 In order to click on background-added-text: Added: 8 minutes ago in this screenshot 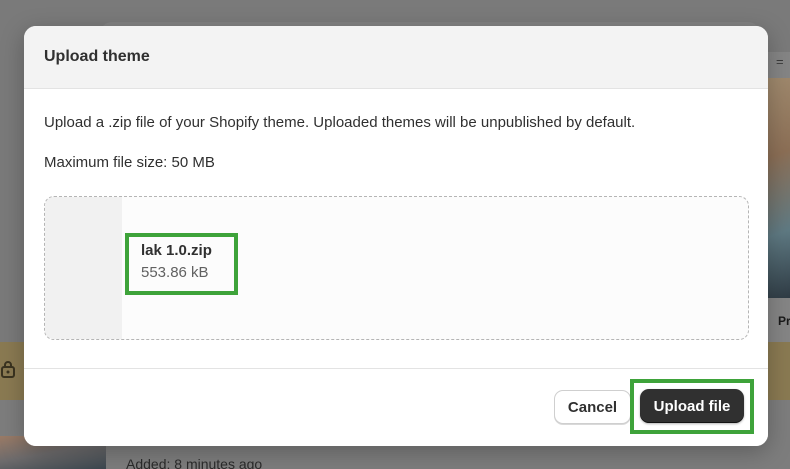, I will do `click(194, 462)`.